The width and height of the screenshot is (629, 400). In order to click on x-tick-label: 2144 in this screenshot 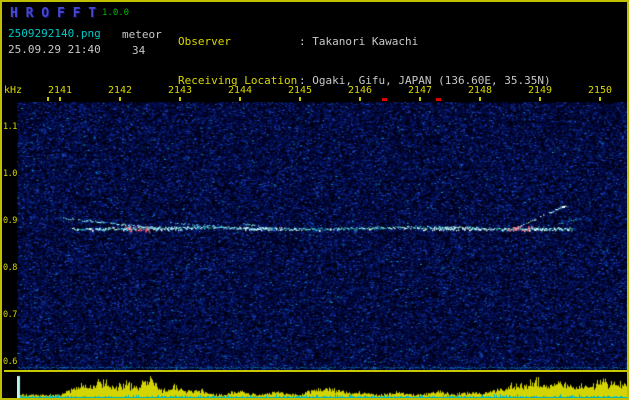, I will do `click(240, 90)`.